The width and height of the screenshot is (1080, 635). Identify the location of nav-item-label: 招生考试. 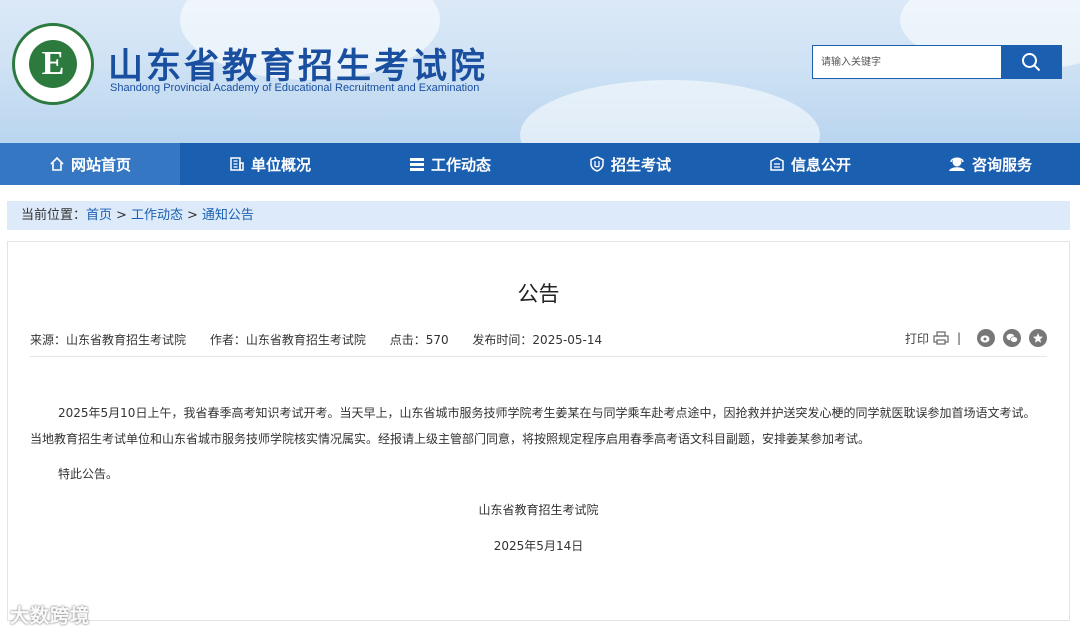
(640, 164).